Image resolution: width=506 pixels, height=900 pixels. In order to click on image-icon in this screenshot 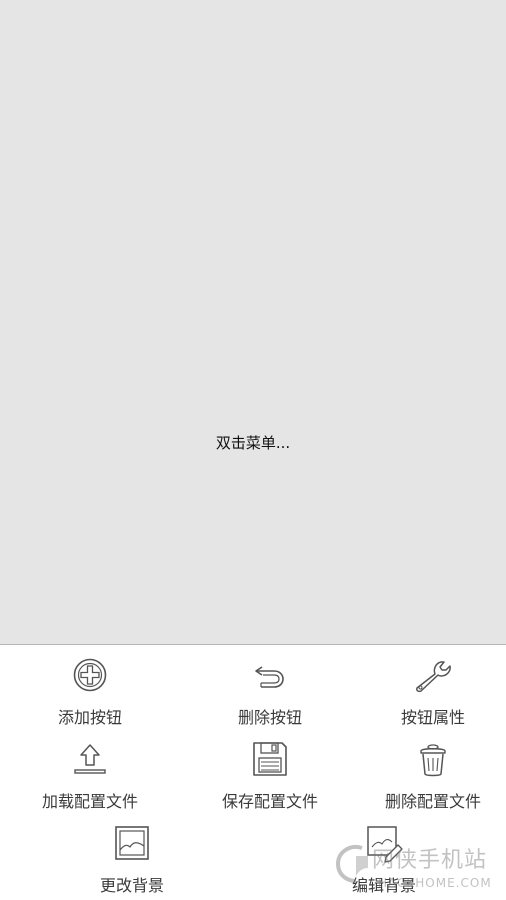, I will do `click(132, 843)`.